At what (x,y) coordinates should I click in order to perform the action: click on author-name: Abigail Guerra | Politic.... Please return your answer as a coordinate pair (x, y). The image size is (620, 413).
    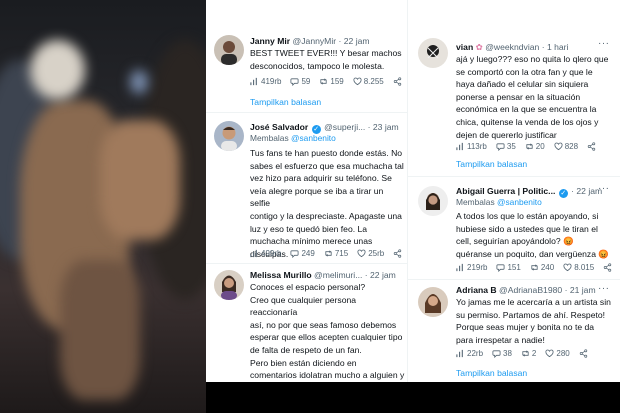
    Looking at the image, I should click on (505, 191).